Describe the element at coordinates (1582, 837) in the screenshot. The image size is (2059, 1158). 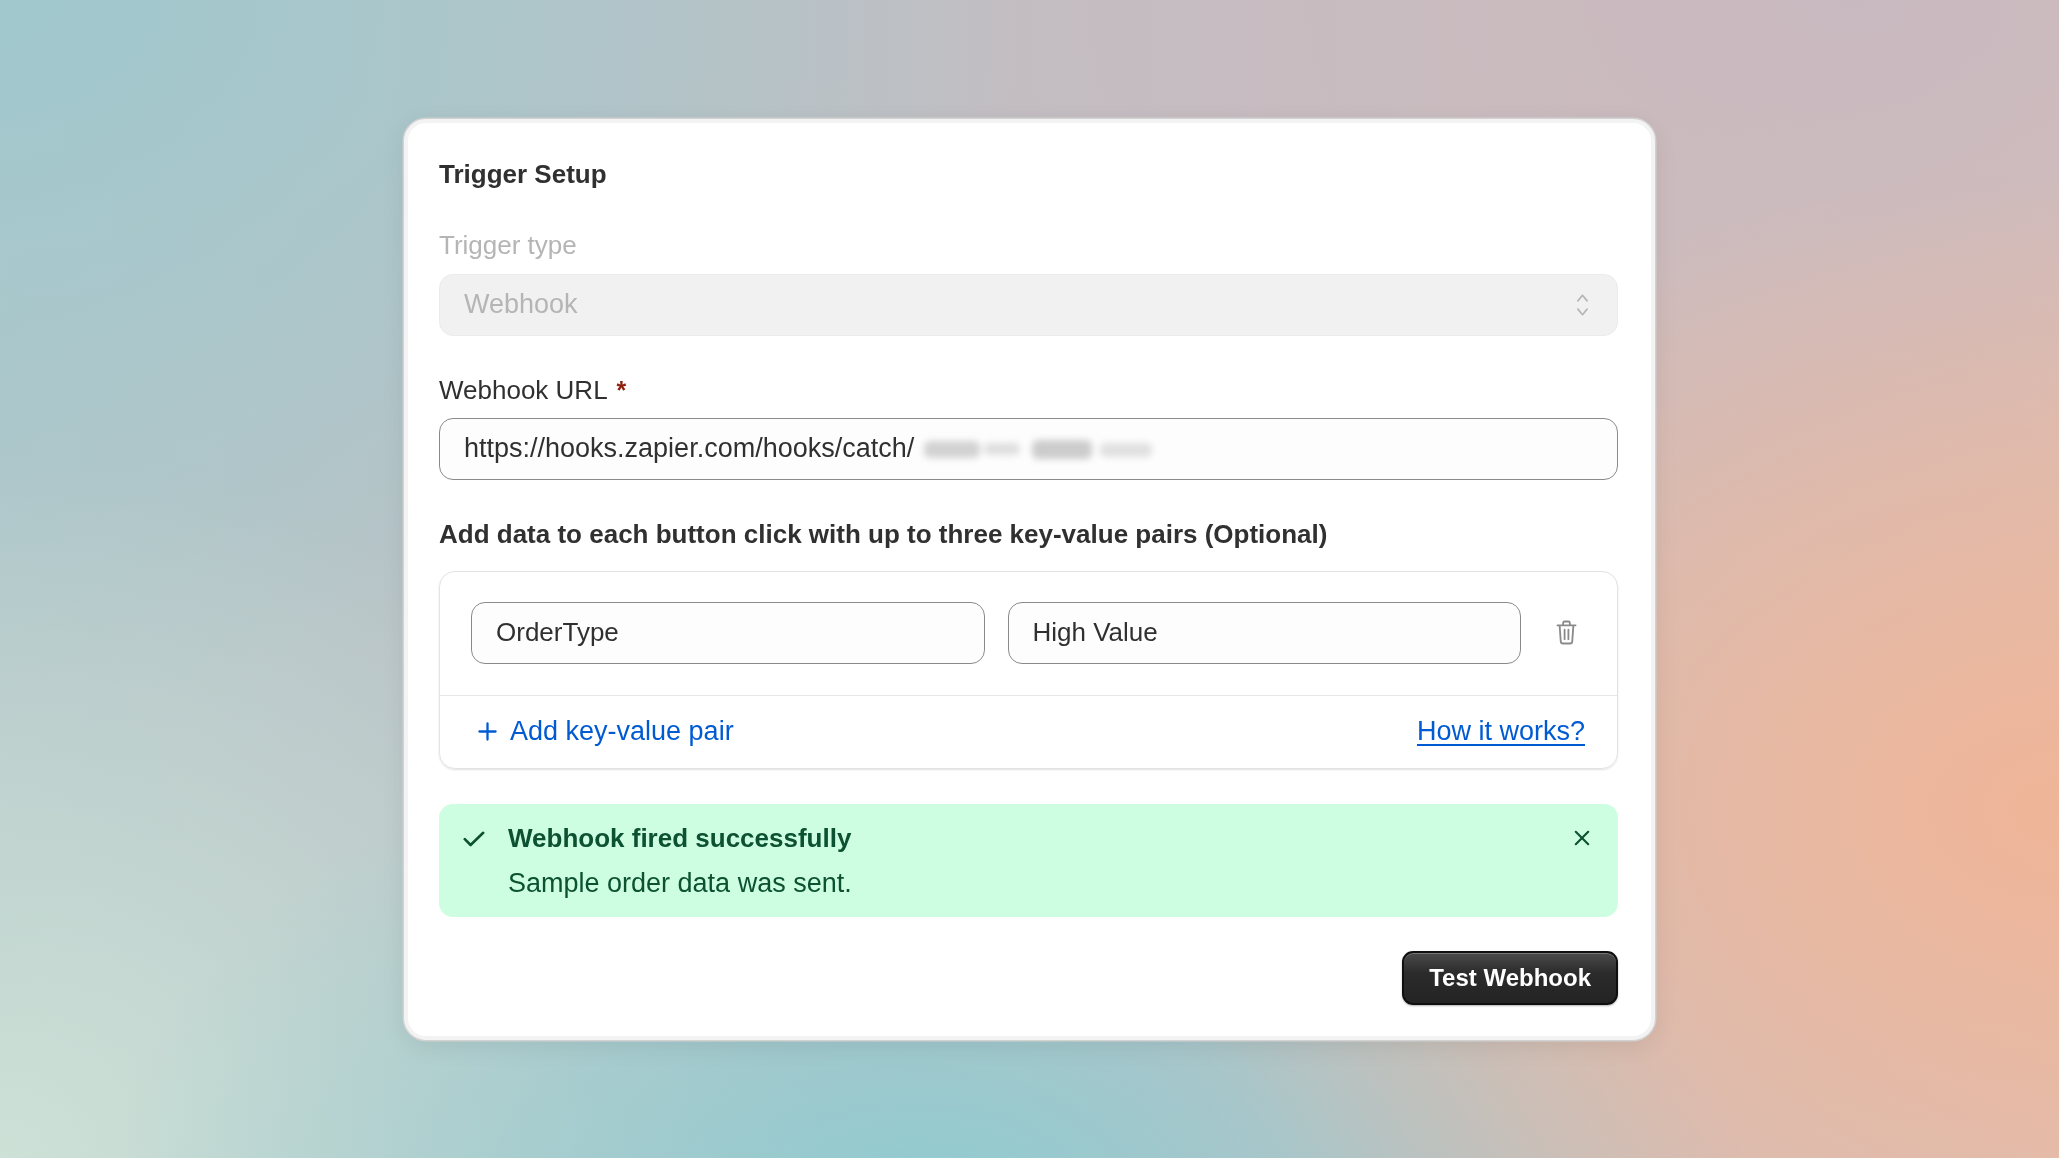
I see `close-icon` at that location.